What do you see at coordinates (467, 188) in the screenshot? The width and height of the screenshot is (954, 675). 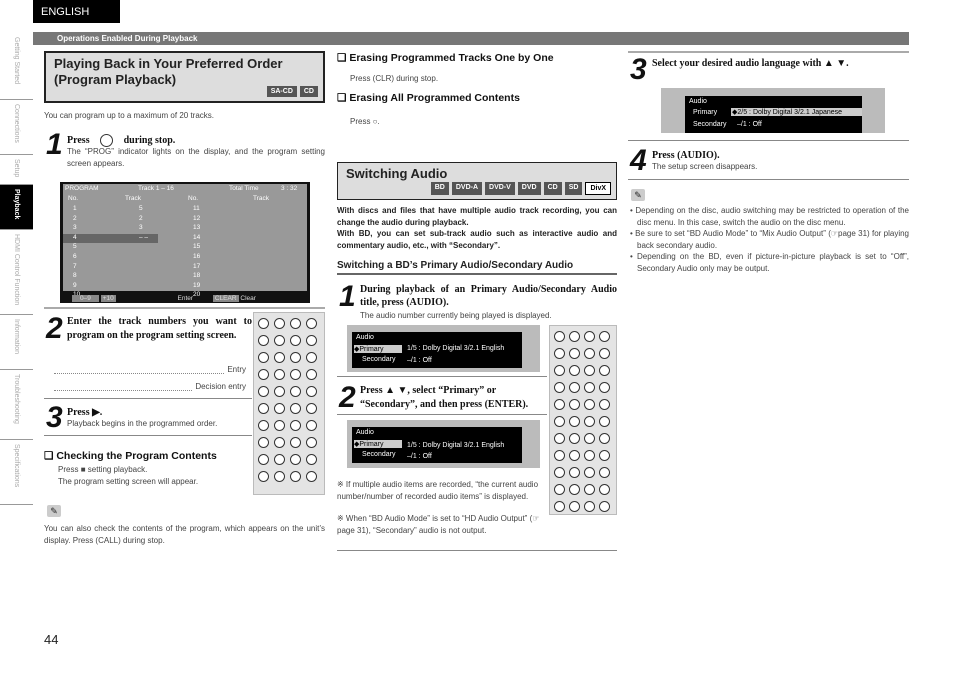 I see `badge-dvd-a: DVD-A` at bounding box center [467, 188].